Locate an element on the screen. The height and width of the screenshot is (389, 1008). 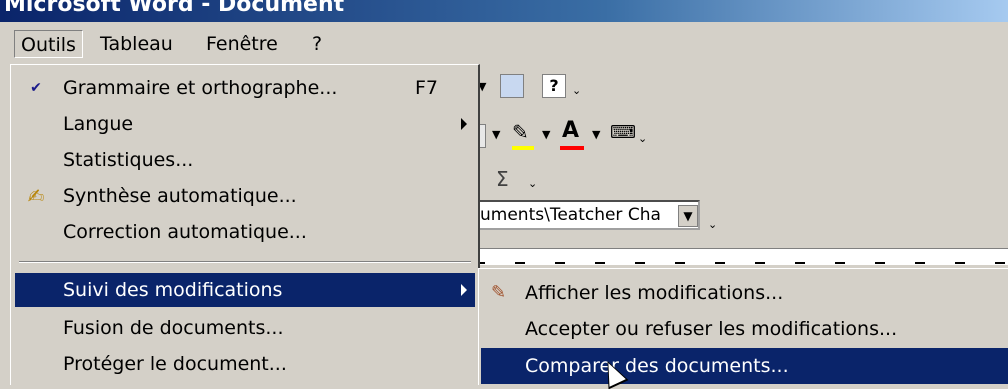
toolbar-options-2-icon: ⌄ is located at coordinates (642, 138).